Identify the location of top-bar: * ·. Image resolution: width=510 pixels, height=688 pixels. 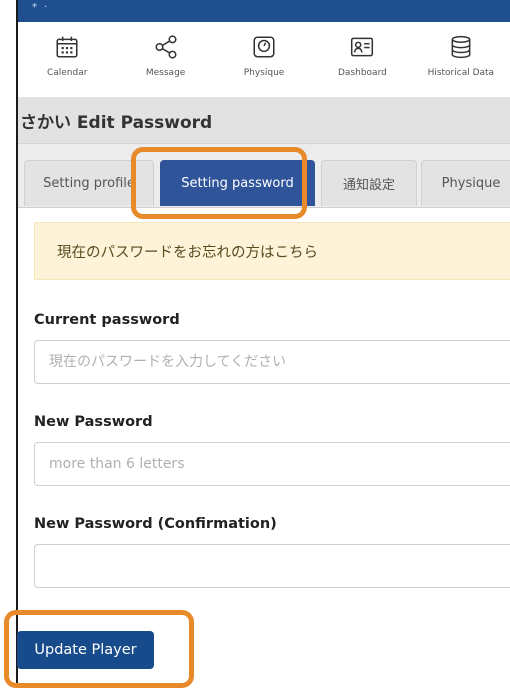
(264, 11).